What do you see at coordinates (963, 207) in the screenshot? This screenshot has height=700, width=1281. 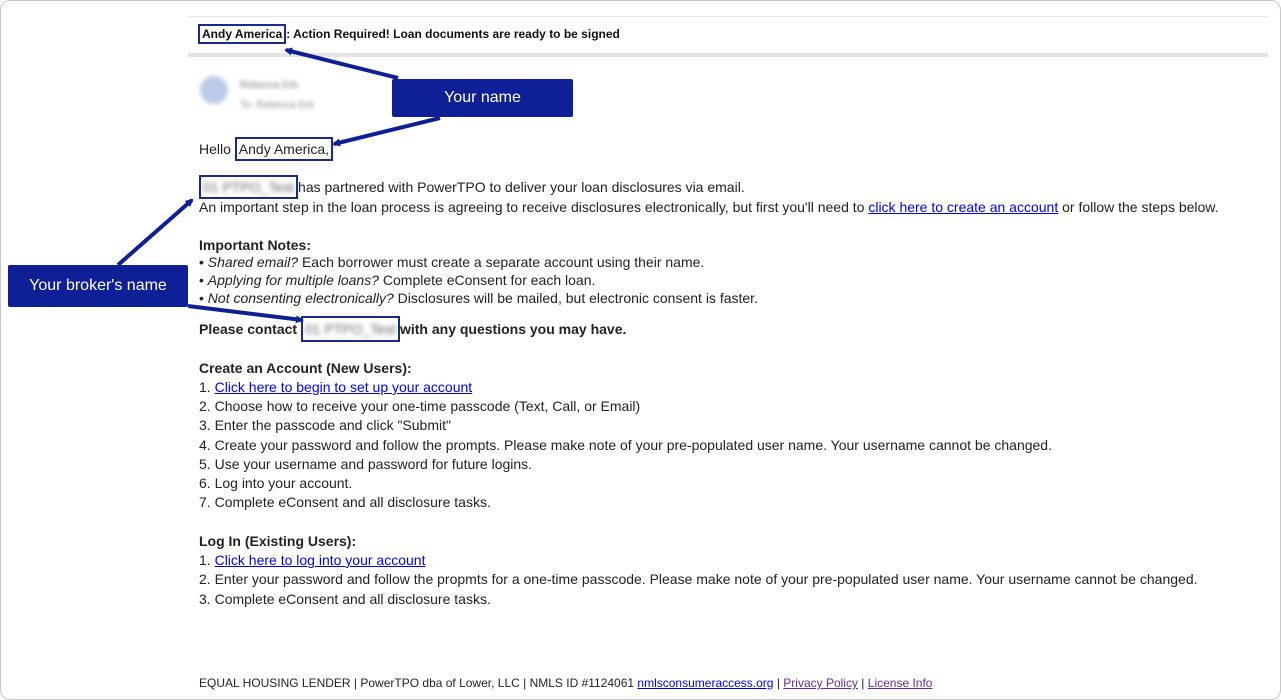 I see `create-account-link: click here to create an account` at bounding box center [963, 207].